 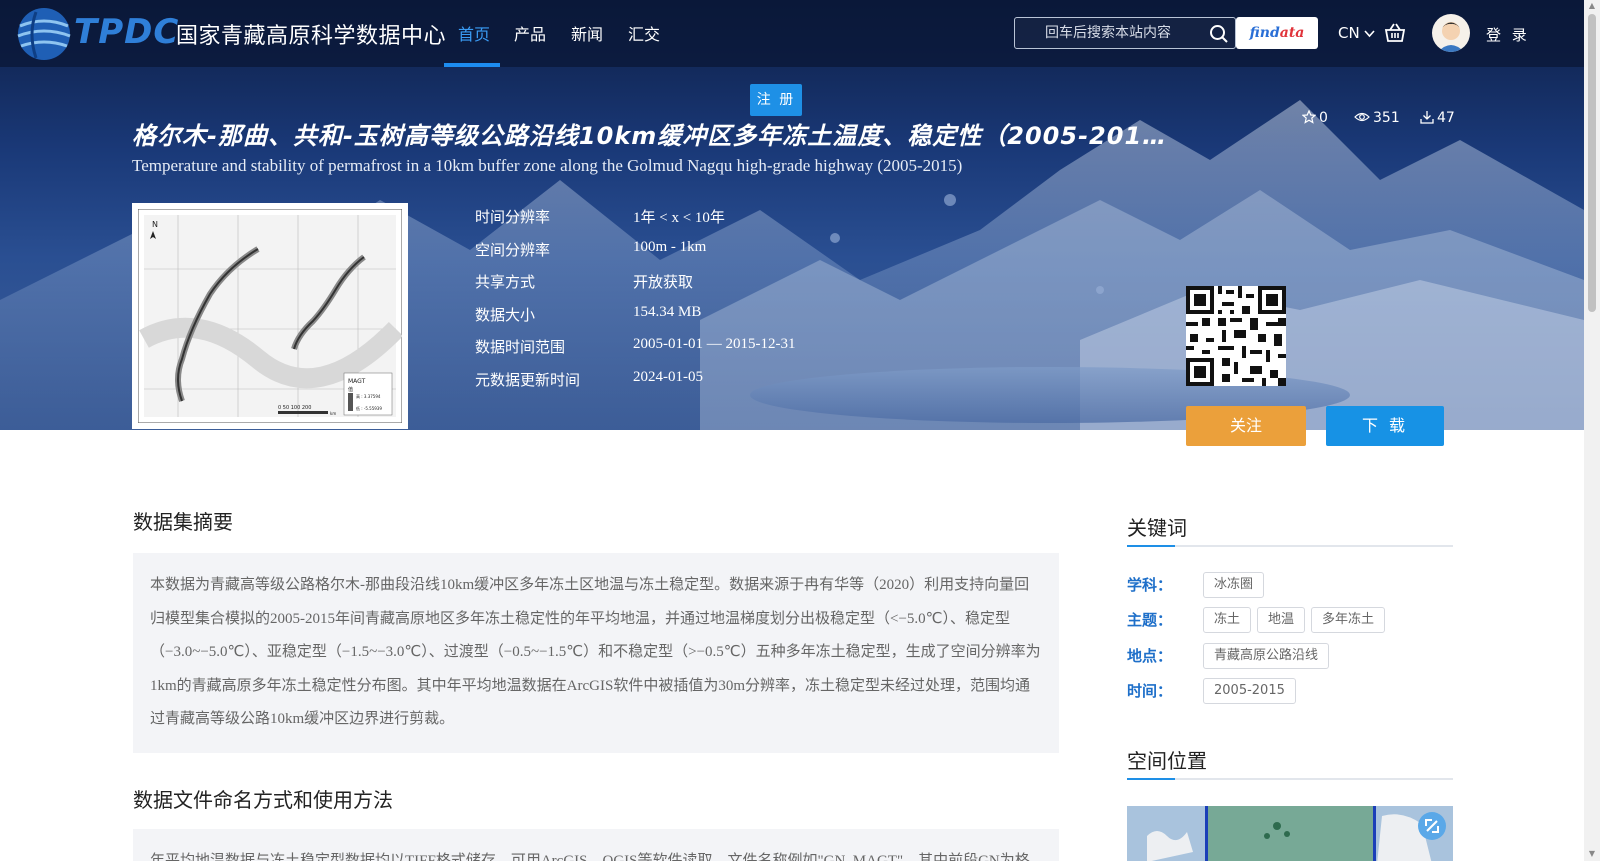 I want to click on legend-high: 高 : 3.37594, so click(x=368, y=396).